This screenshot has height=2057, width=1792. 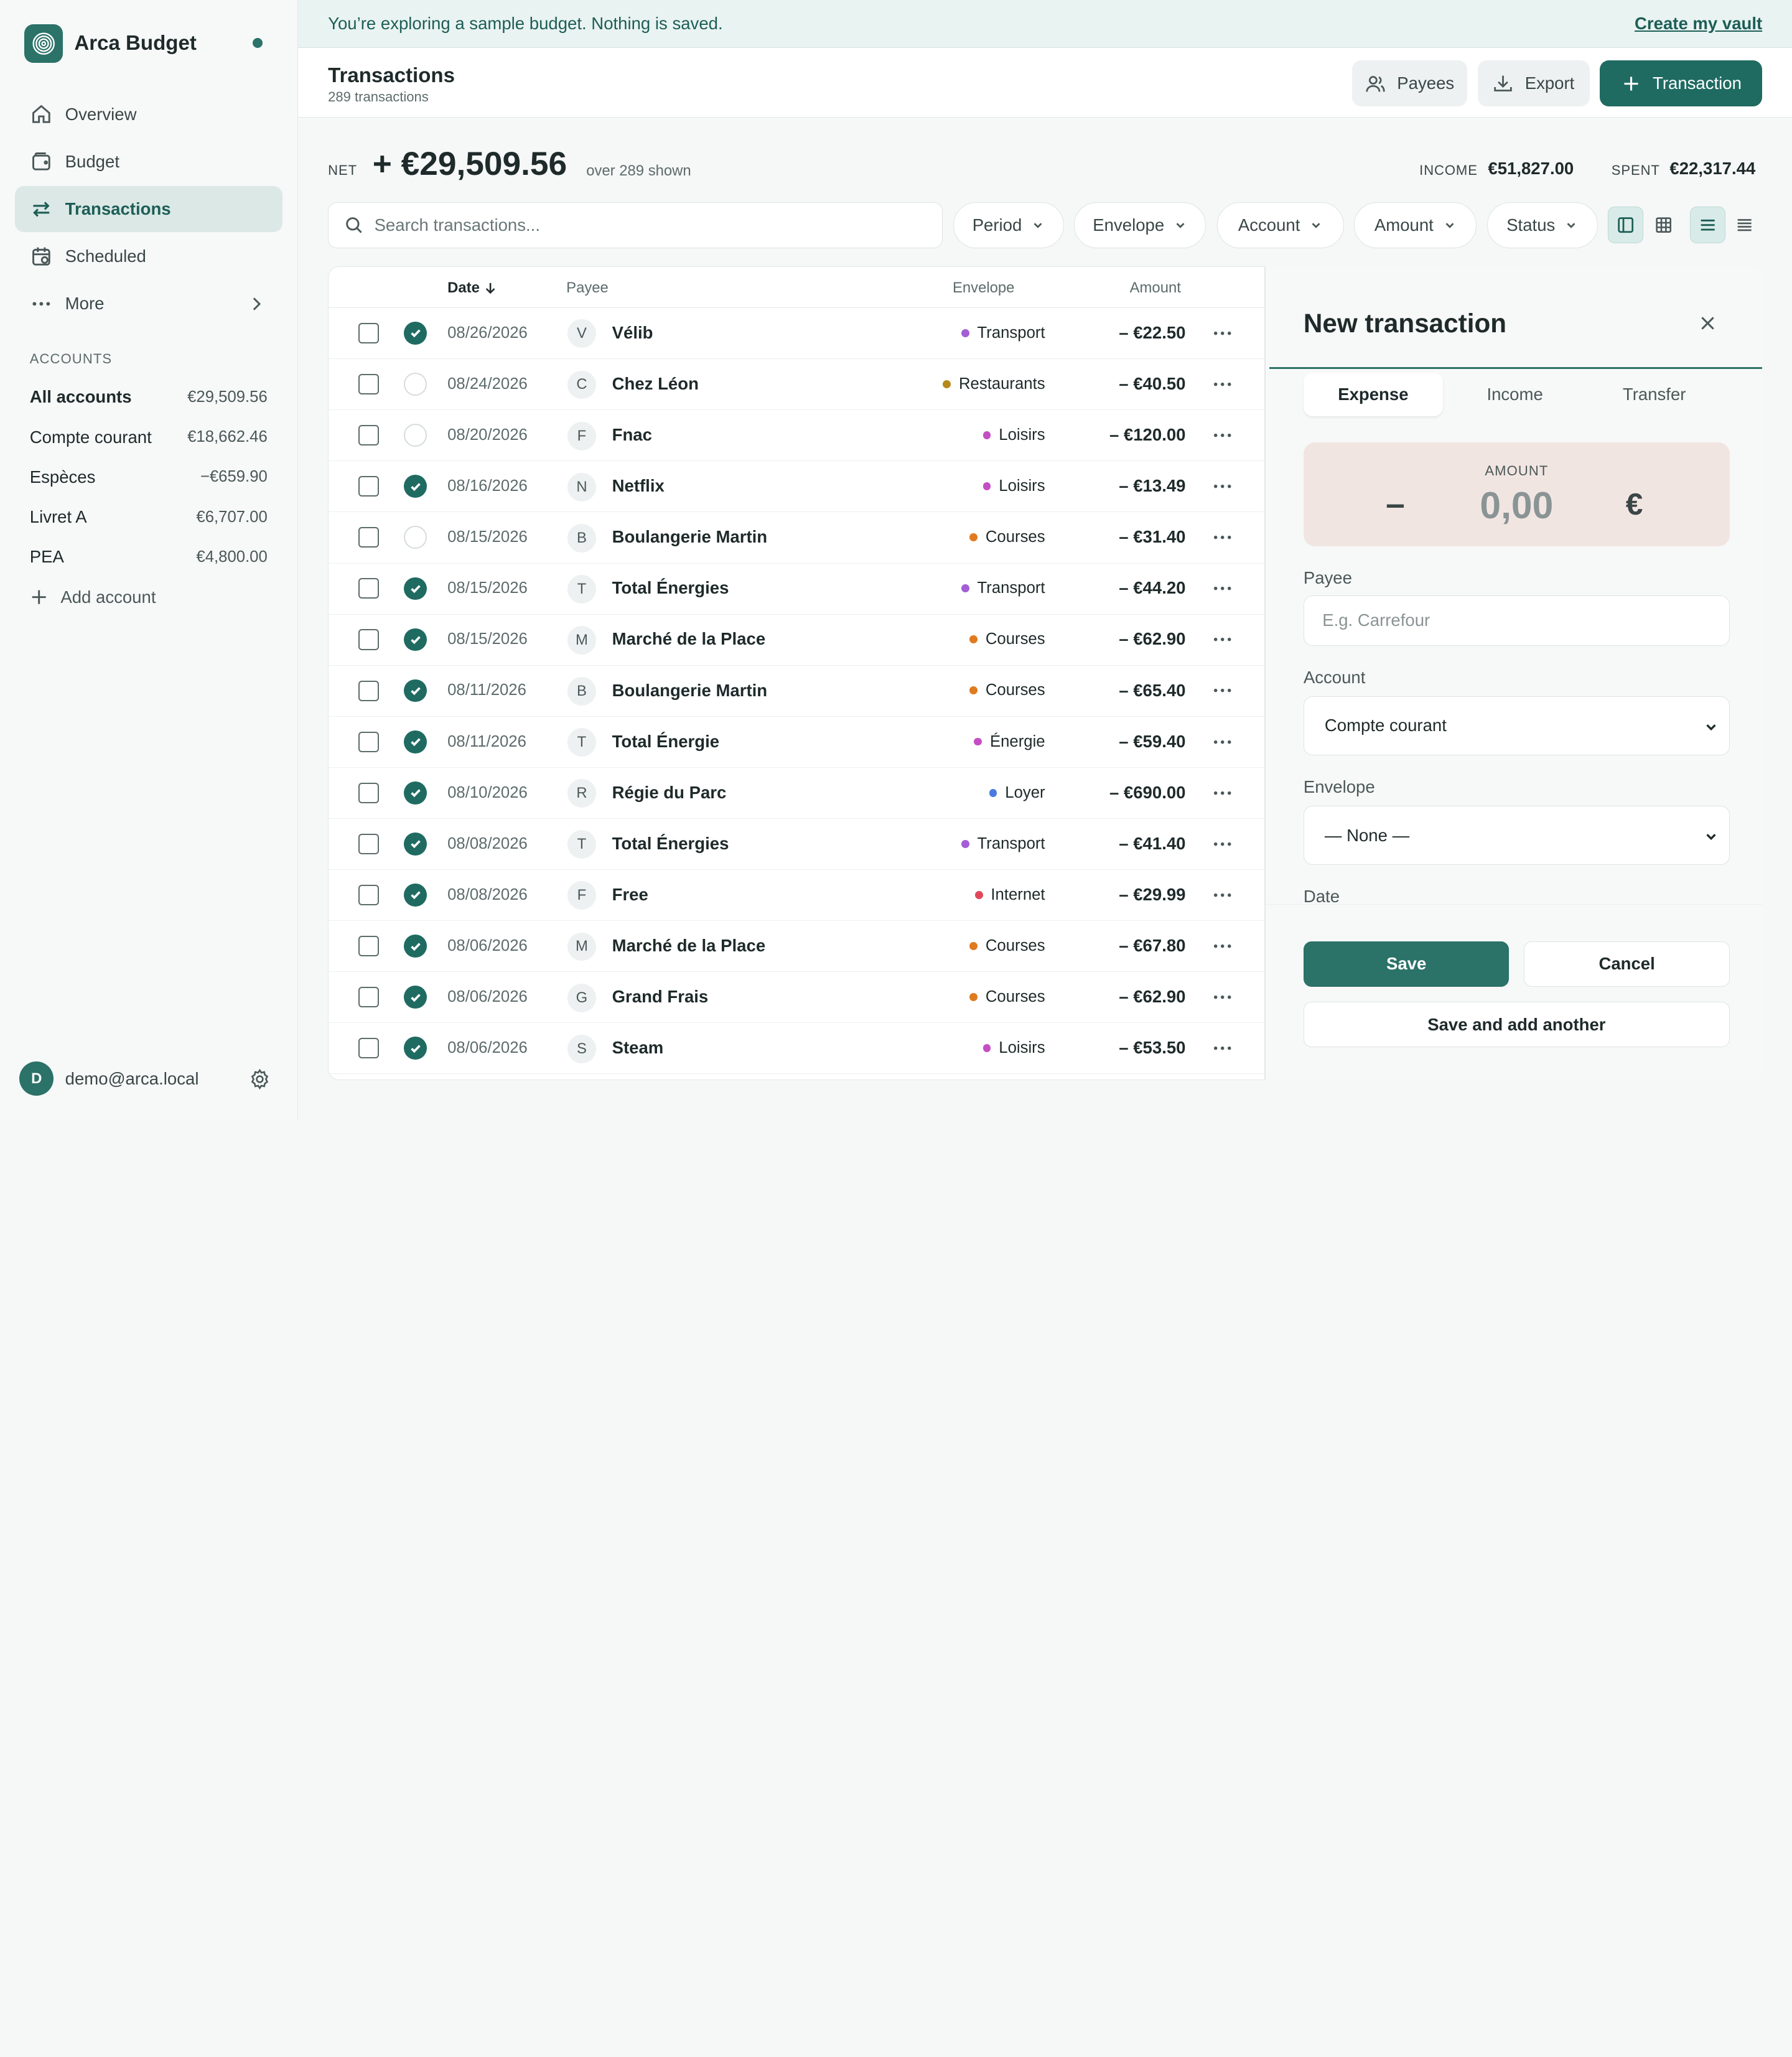 I want to click on table-row: 08/08/2026 F Free Internet – €29.99, so click(x=797, y=895).